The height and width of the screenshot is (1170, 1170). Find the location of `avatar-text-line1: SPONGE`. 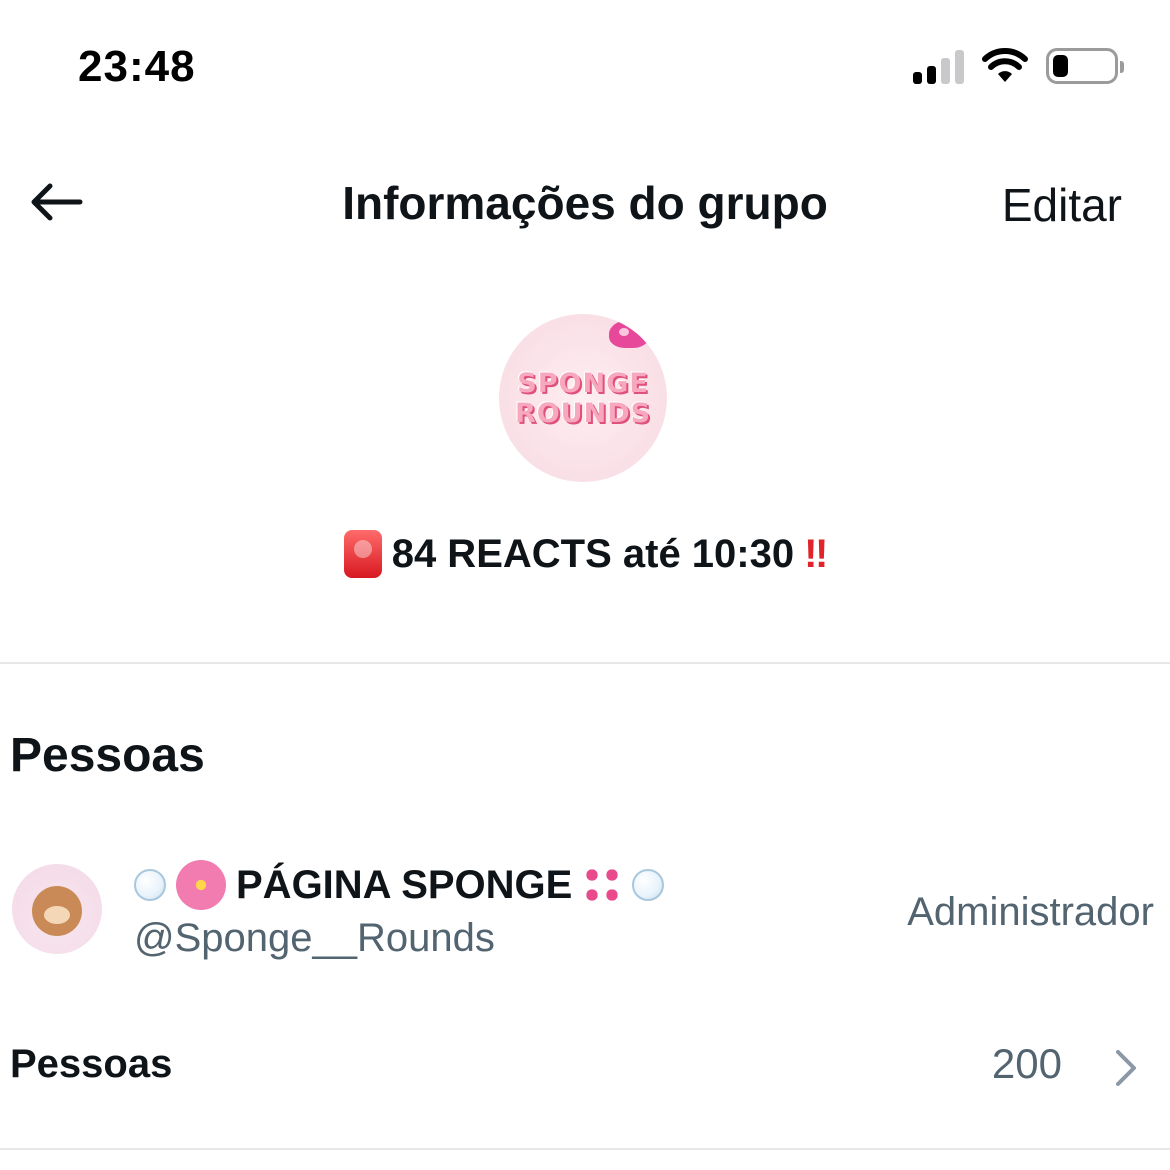

avatar-text-line1: SPONGE is located at coordinates (583, 383).